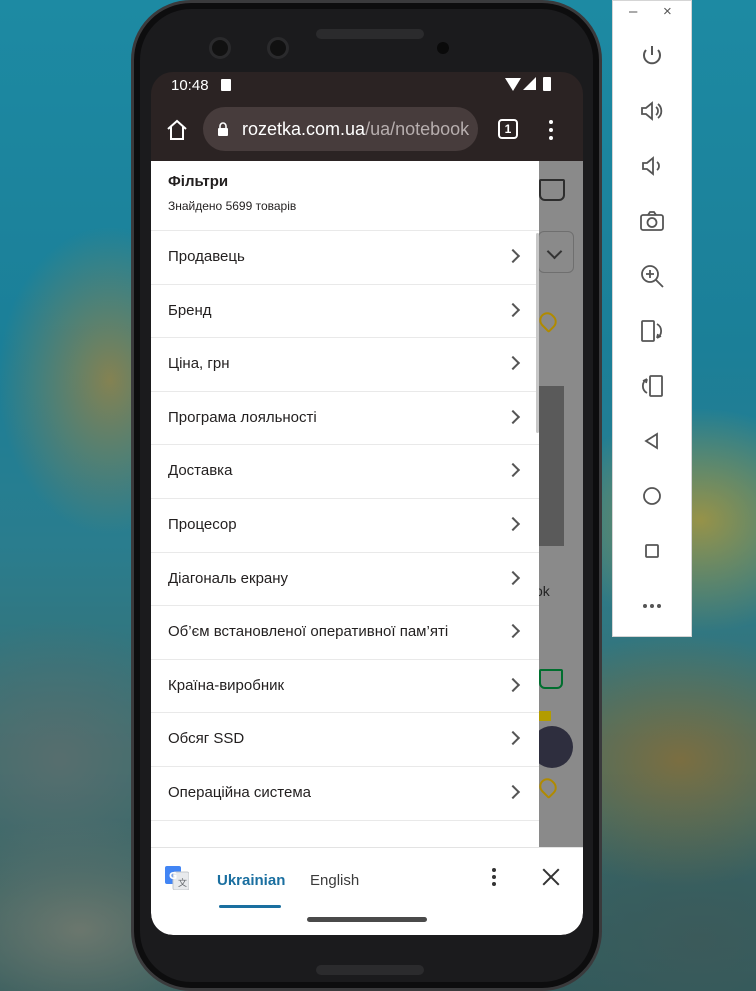 The image size is (756, 991). I want to click on filters-title: Фільтри, so click(198, 181).